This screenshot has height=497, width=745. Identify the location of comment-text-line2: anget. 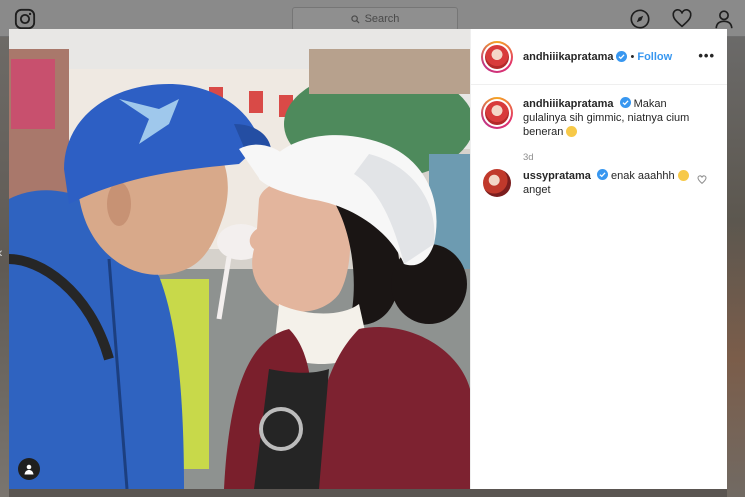
(537, 190).